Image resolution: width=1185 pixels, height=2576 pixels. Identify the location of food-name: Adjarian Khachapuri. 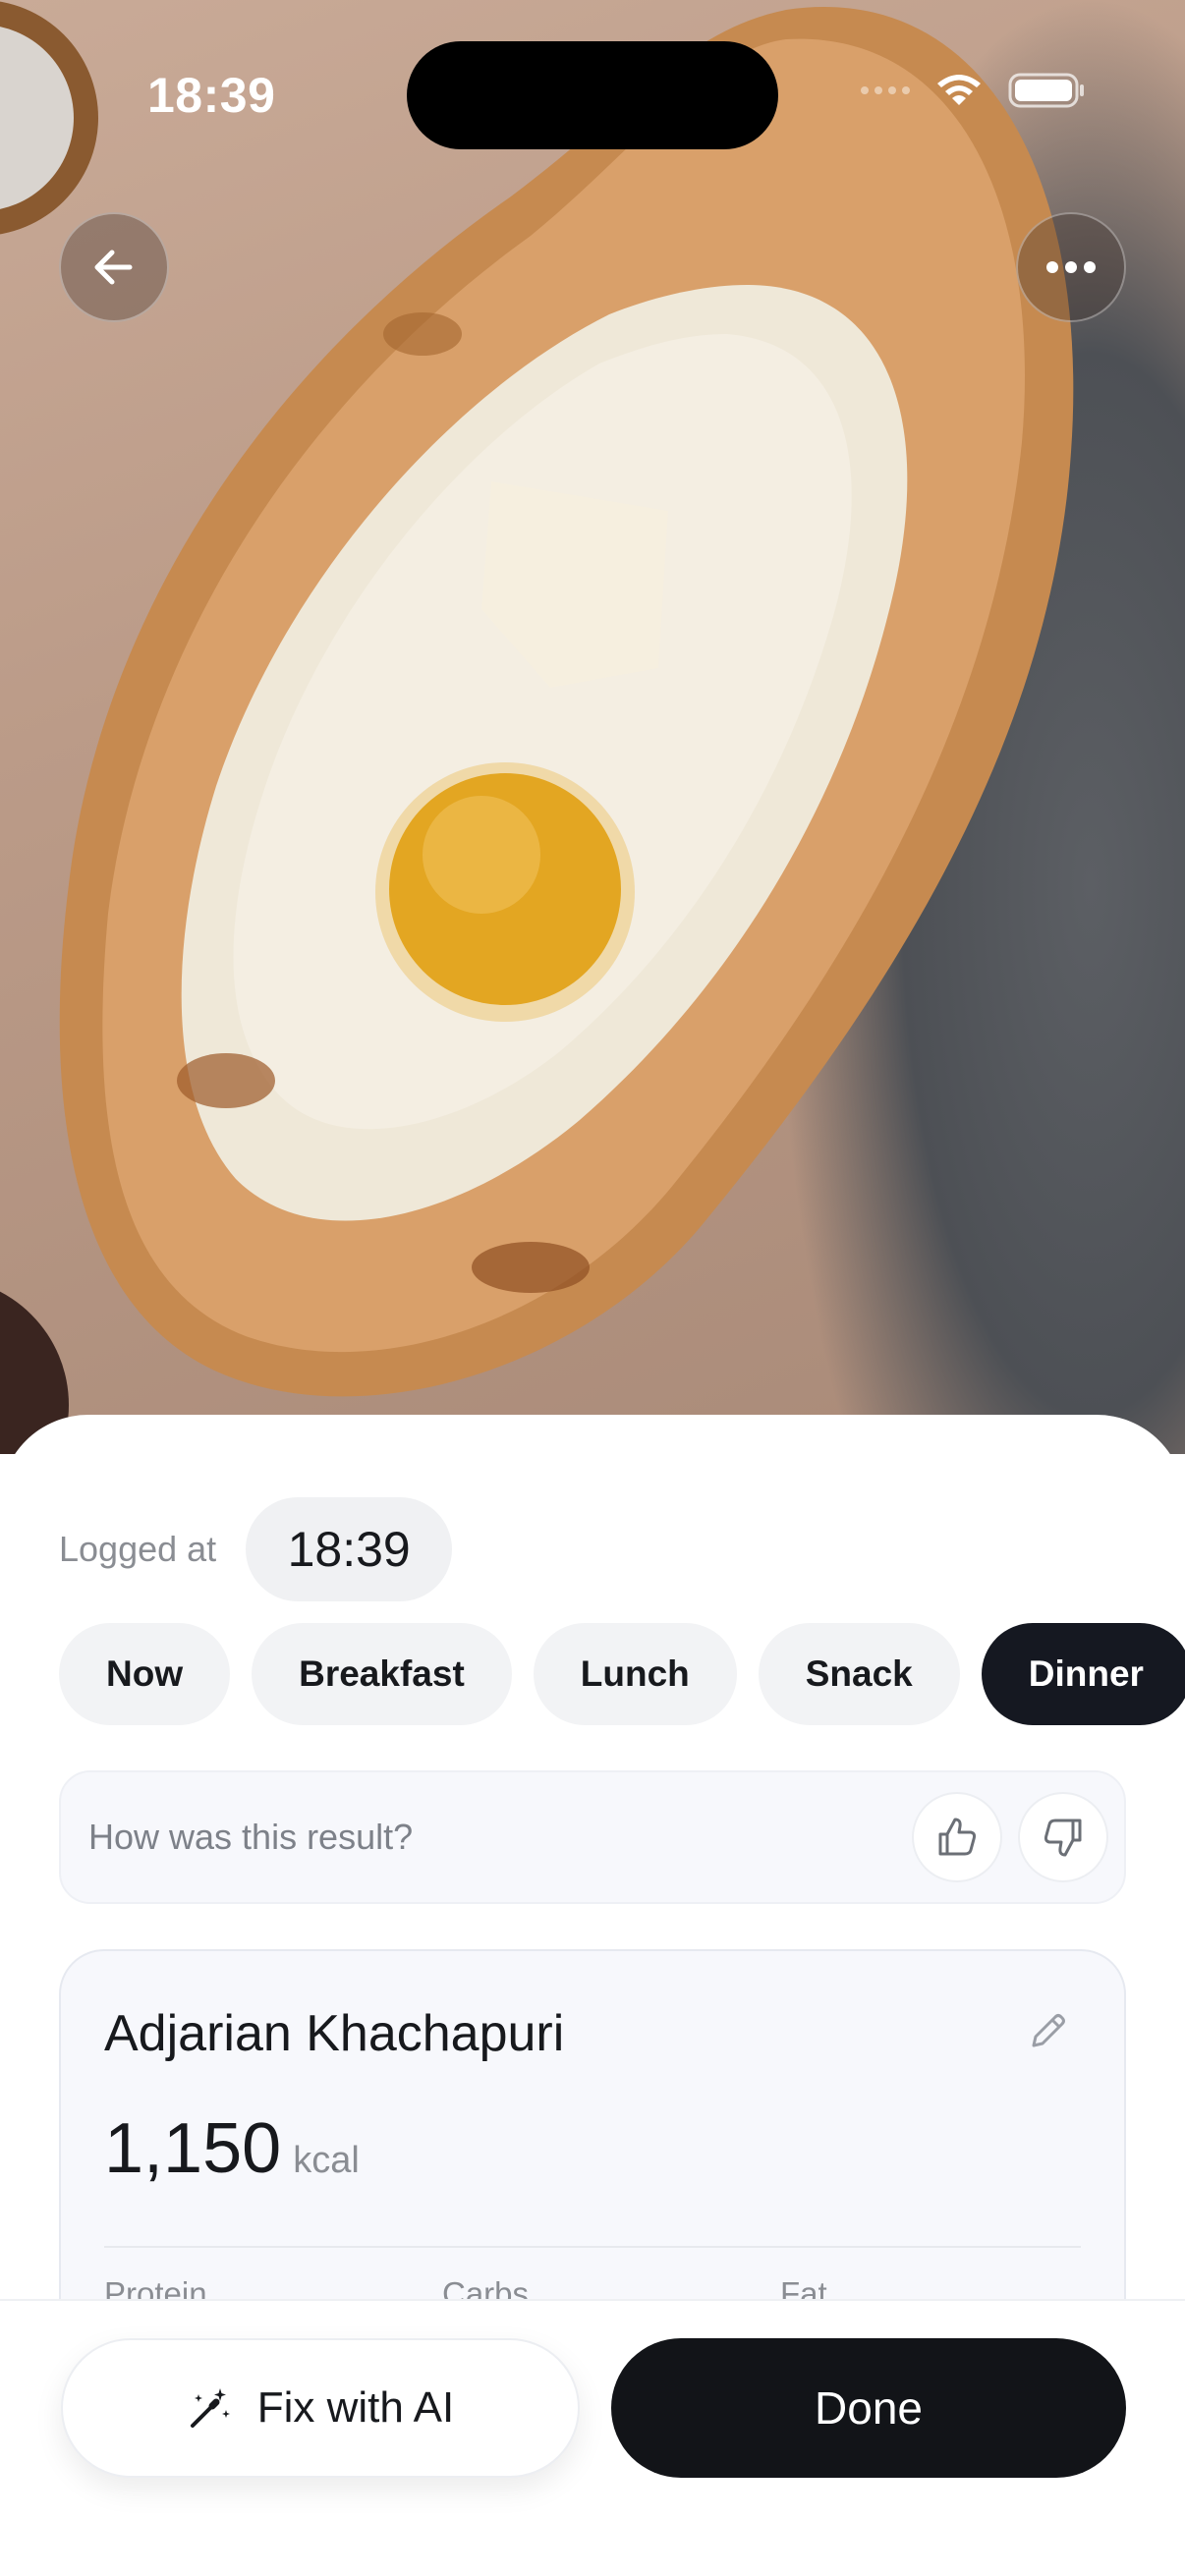
(335, 2033).